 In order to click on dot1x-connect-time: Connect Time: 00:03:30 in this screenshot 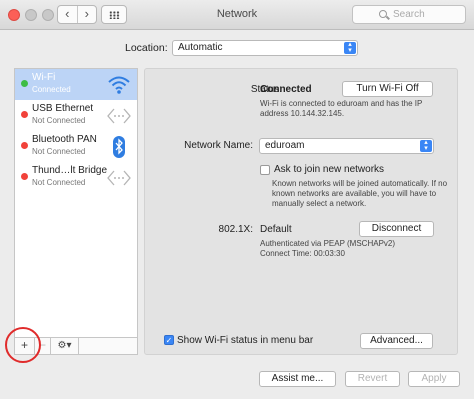, I will do `click(302, 253)`.